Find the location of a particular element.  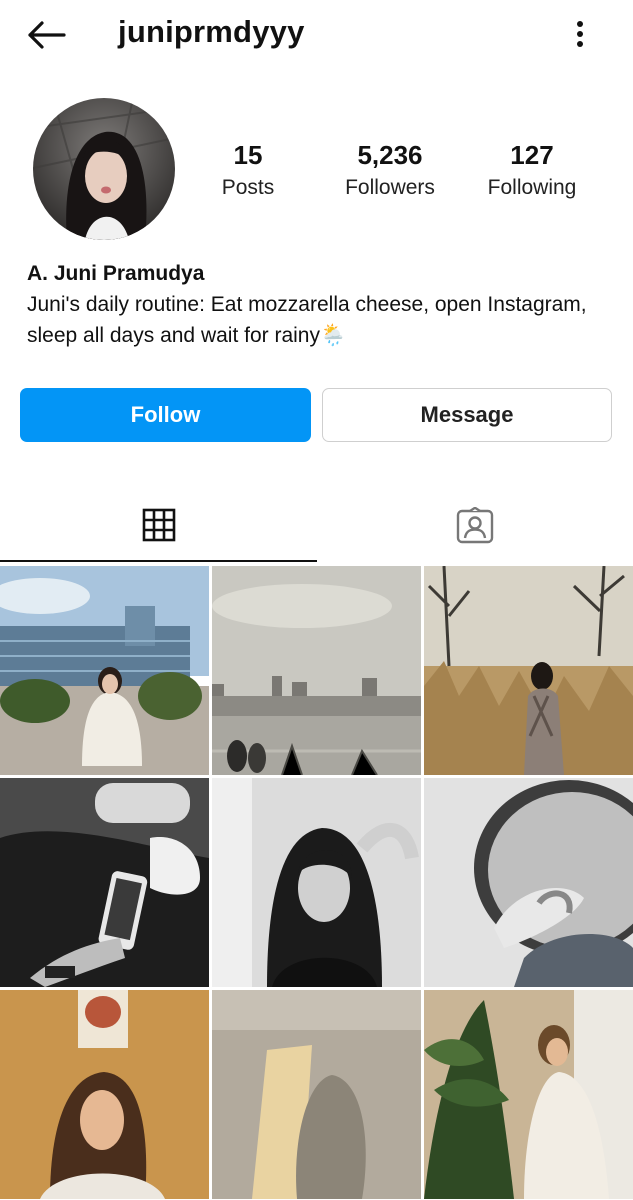

followers-count: 5,236 is located at coordinates (390, 155).